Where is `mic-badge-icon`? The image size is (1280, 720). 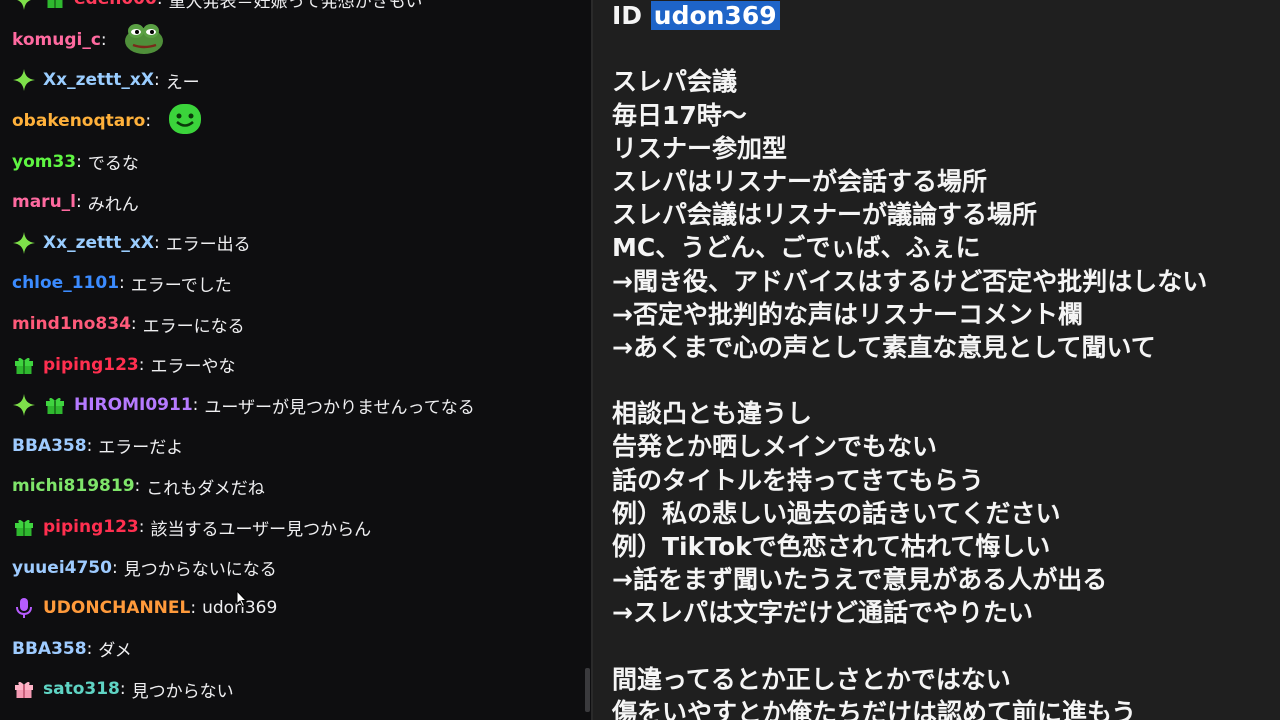
mic-badge-icon is located at coordinates (24, 608).